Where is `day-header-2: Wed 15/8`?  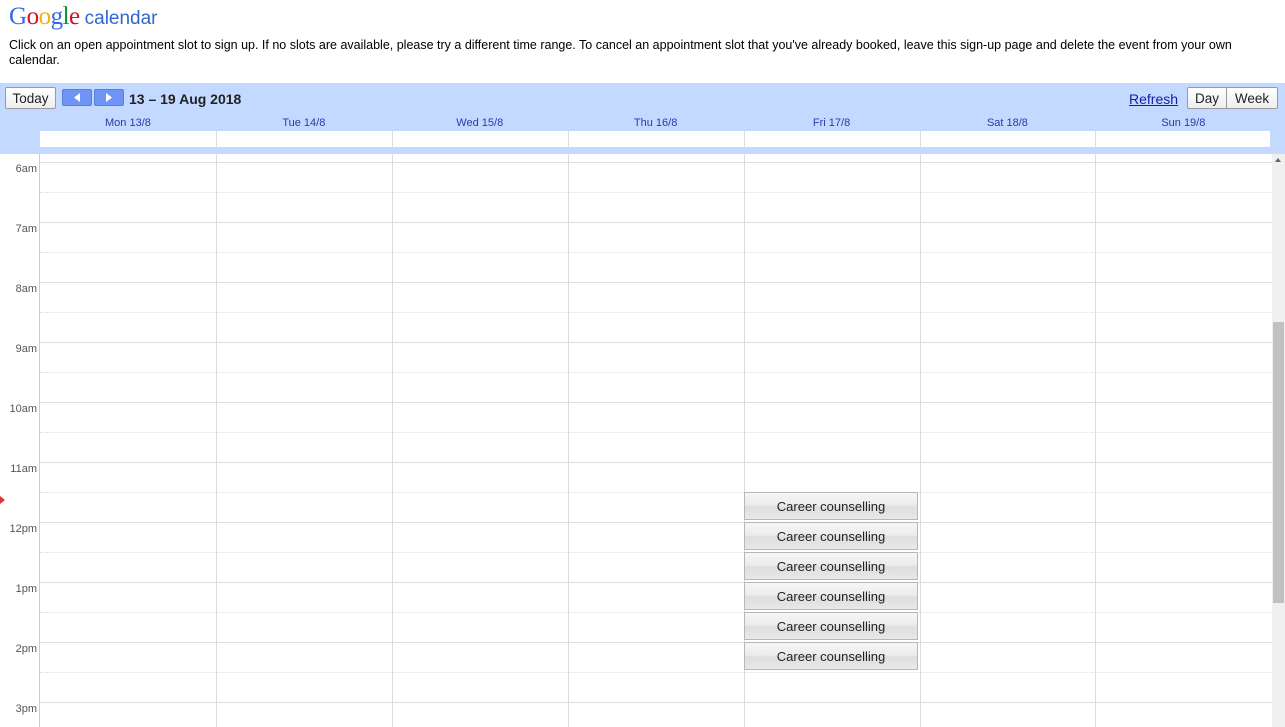 day-header-2: Wed 15/8 is located at coordinates (480, 123).